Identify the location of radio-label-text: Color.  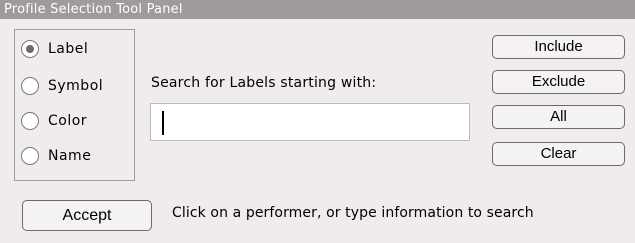
(68, 121).